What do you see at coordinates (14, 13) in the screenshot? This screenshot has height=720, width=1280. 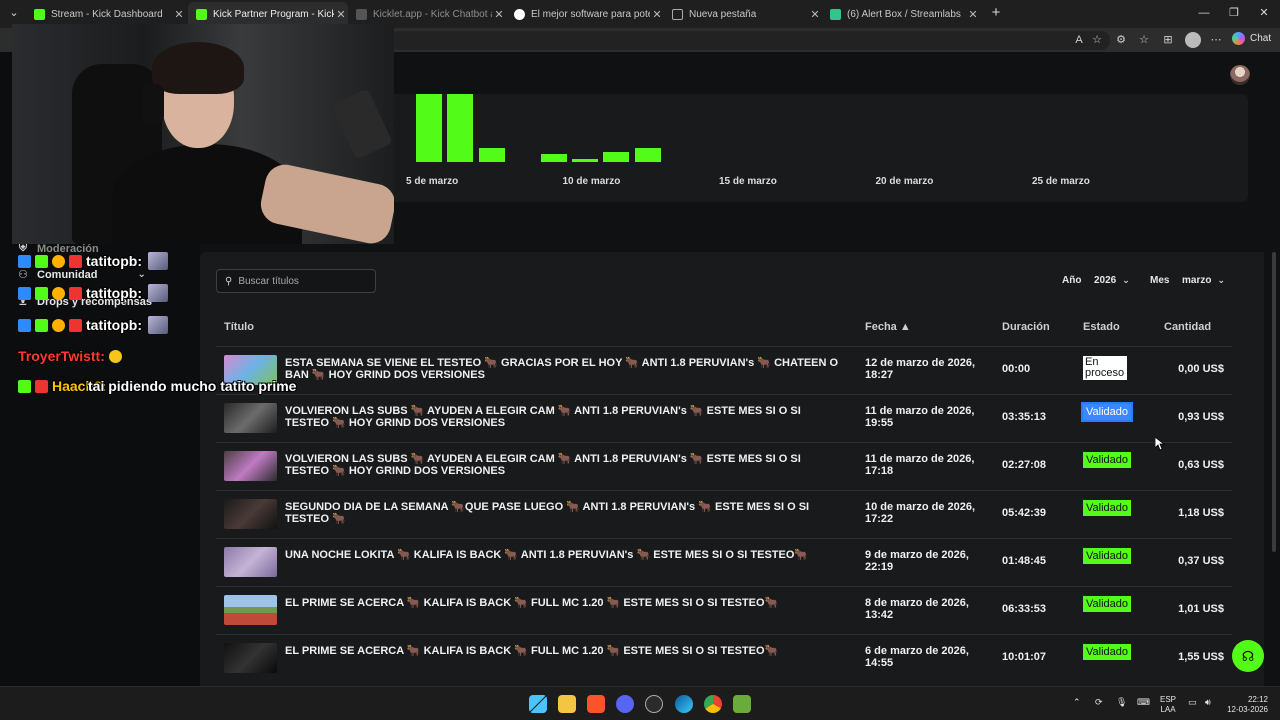 I see `tab-actions-icon: ⌄` at bounding box center [14, 13].